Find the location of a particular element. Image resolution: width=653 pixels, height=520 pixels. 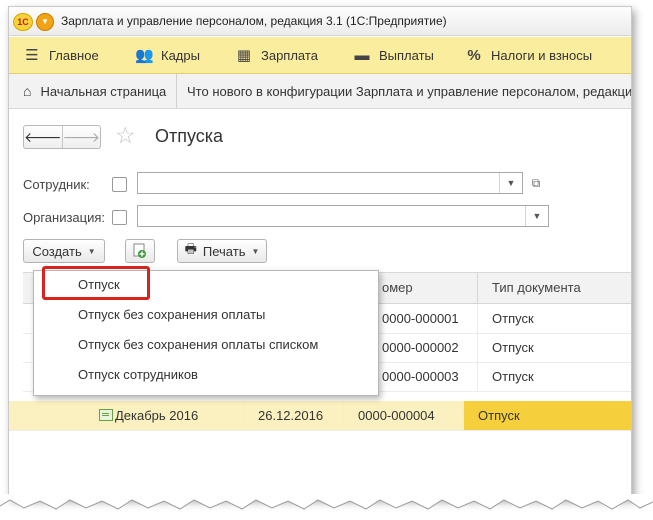

tab-label: Начальная страница is located at coordinates (103, 91).